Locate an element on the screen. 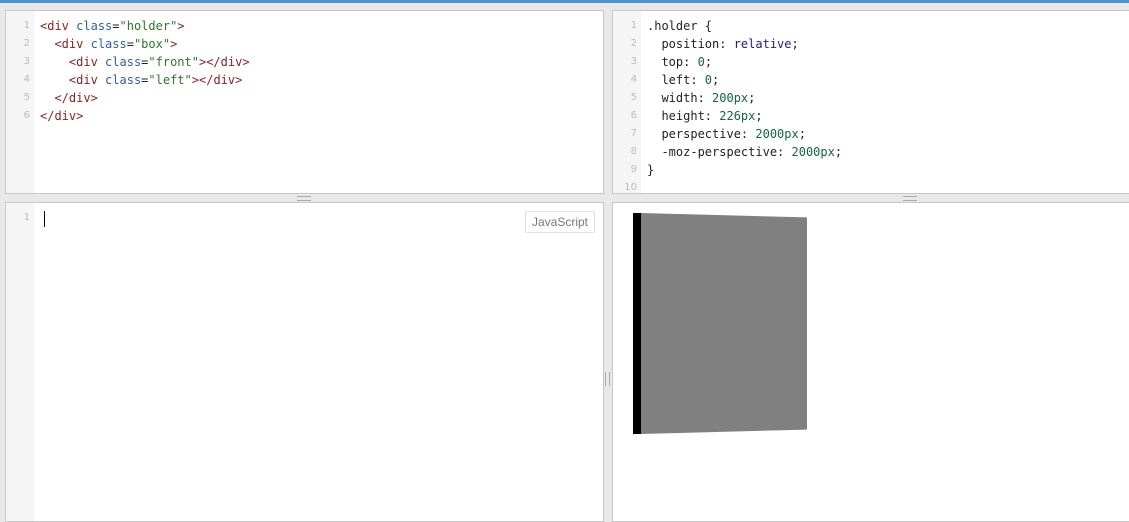  line-number: 2 is located at coordinates (26, 43).